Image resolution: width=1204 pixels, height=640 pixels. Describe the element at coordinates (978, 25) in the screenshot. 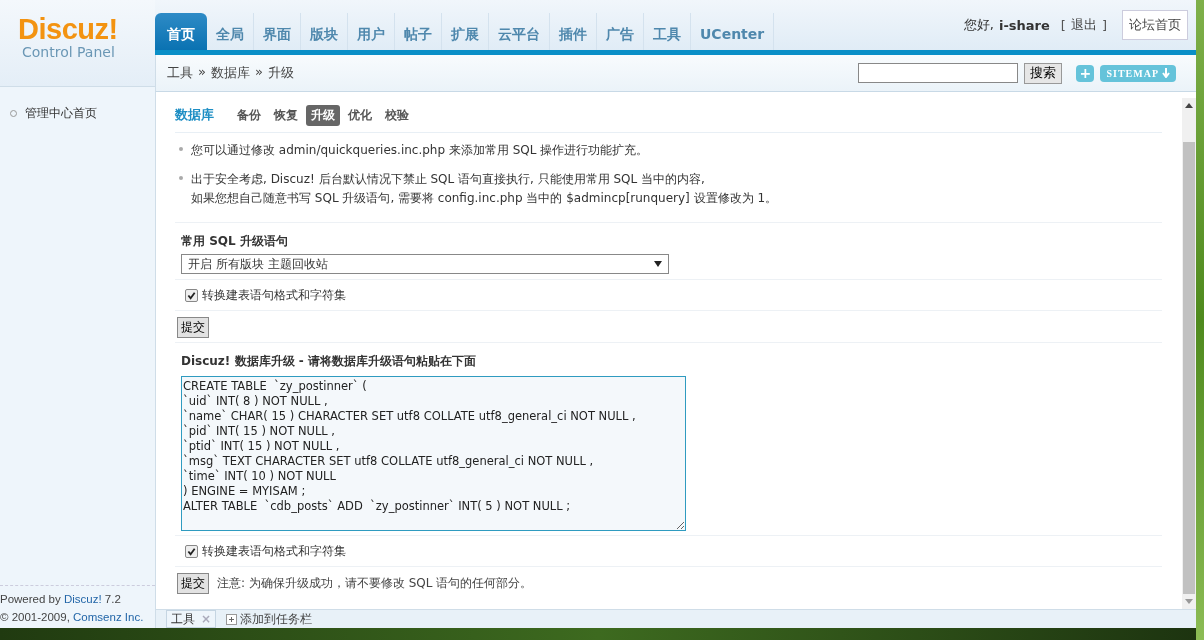

I see `greeting-text: 您好,` at that location.